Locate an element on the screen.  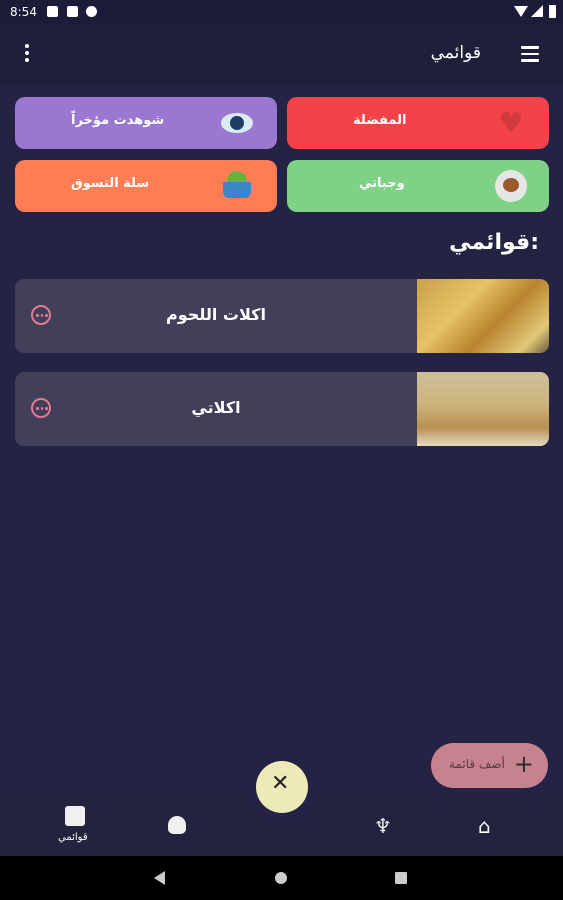
list-card: اكلاتي is located at coordinates (282, 409).